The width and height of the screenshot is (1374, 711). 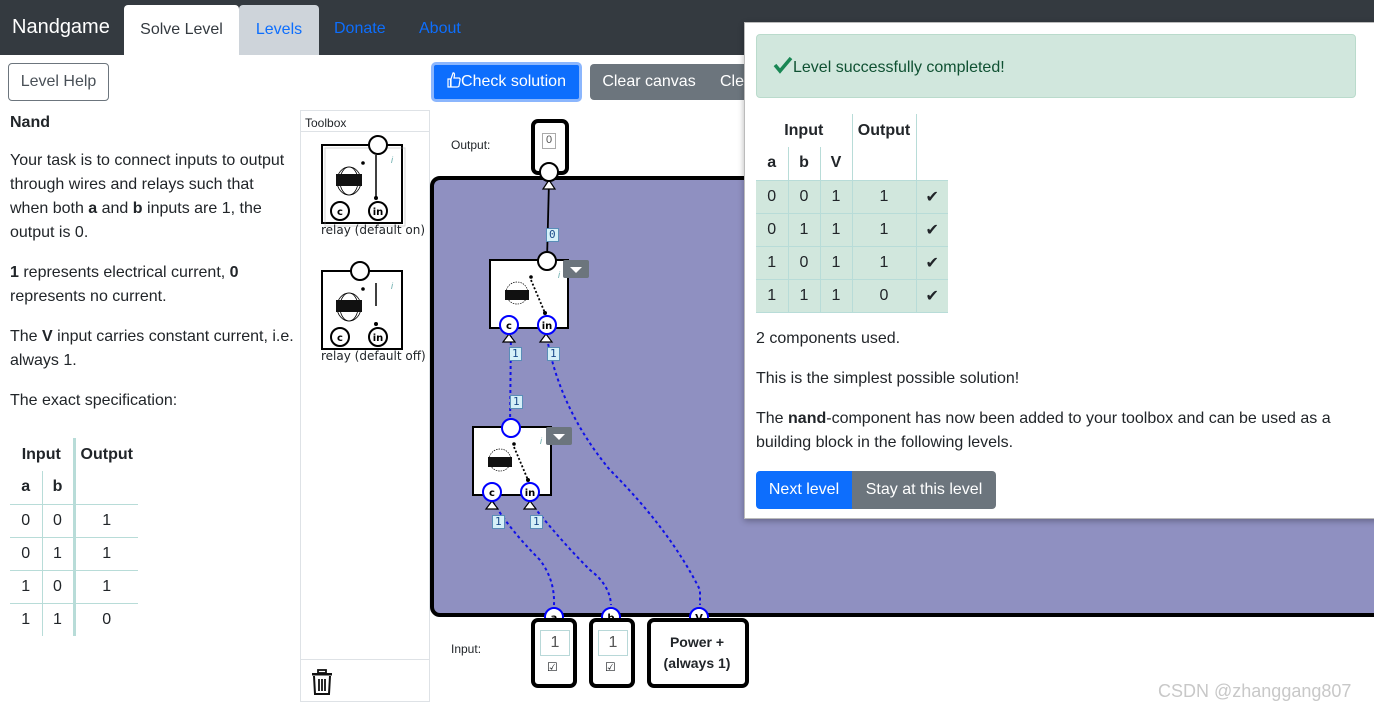 I want to click on about-link: About, so click(x=440, y=29).